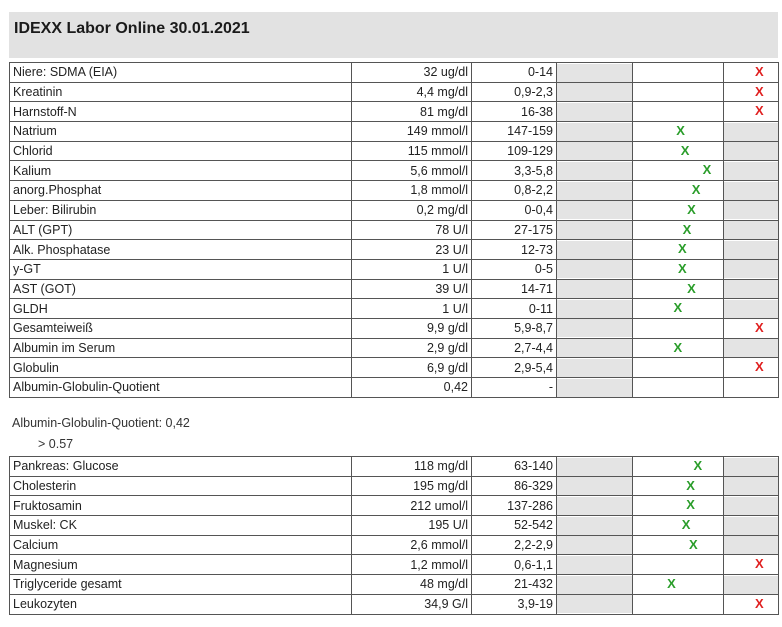  I want to click on test-name: Leber: Bilirubin, so click(180, 210).